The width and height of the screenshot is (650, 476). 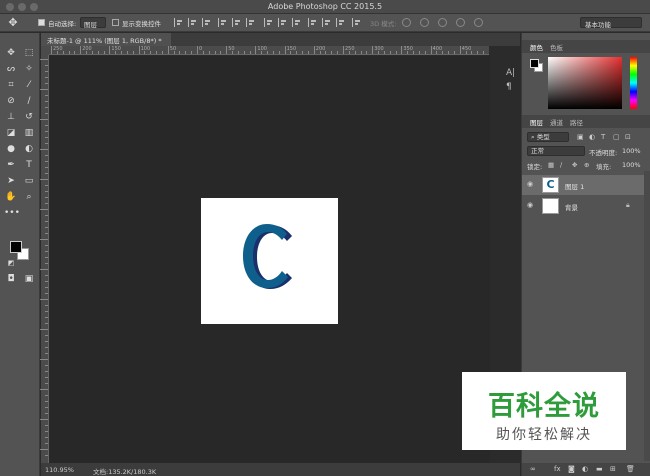 I want to click on layer-row: ◉ 背景 🔒︎, so click(x=583, y=206).